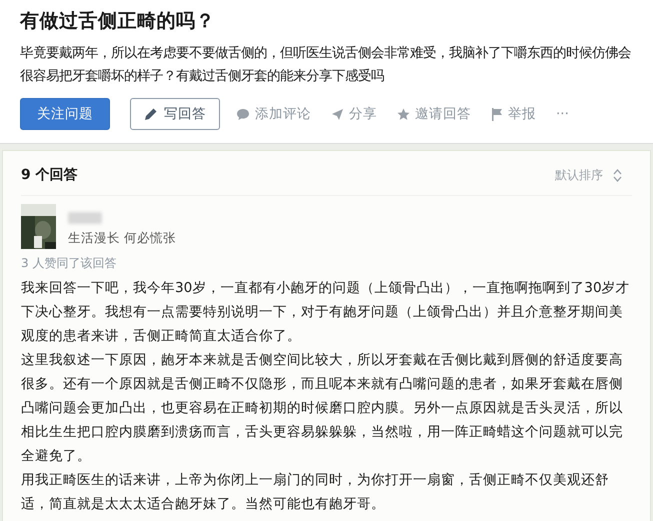  Describe the element at coordinates (151, 114) in the screenshot. I see `pencil-icon` at that location.